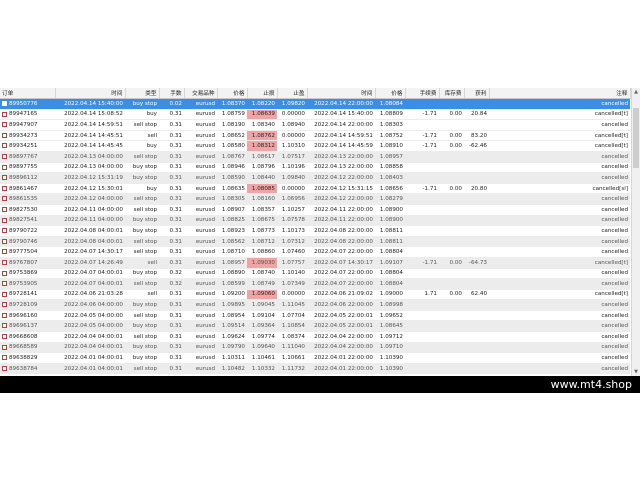 The width and height of the screenshot is (640, 480). Describe the element at coordinates (262, 252) in the screenshot. I see `sl-cell: 1.08860` at that location.